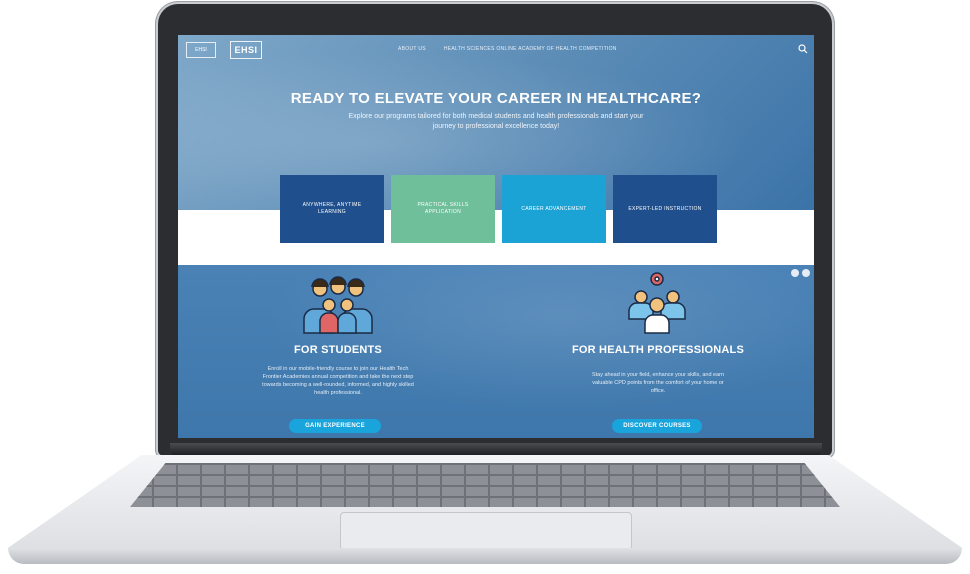 The height and width of the screenshot is (574, 970). Describe the element at coordinates (803, 49) in the screenshot. I see `search-icon` at that location.